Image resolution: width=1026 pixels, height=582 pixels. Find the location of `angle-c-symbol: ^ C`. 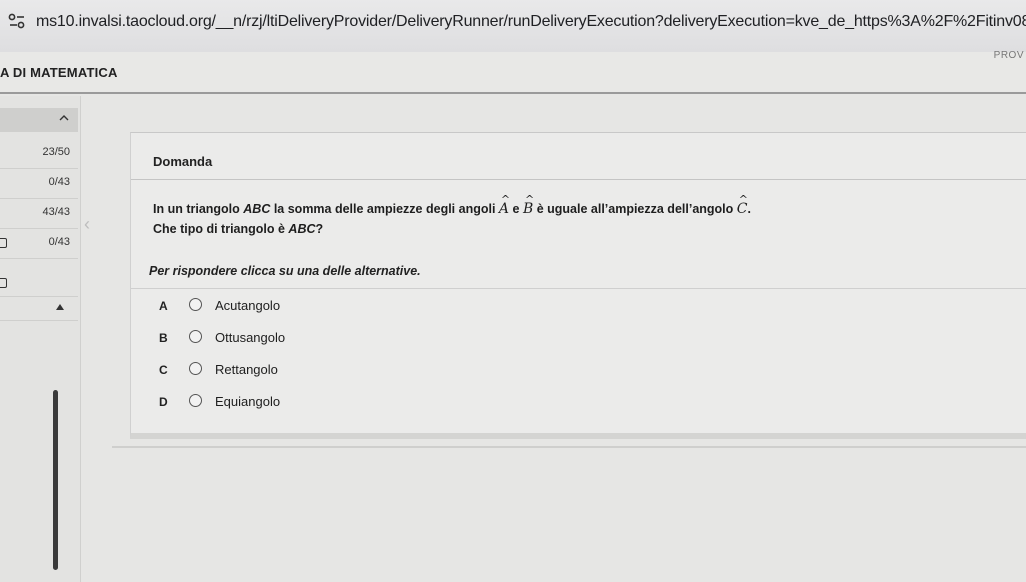

angle-c-symbol: ^ C is located at coordinates (742, 205).